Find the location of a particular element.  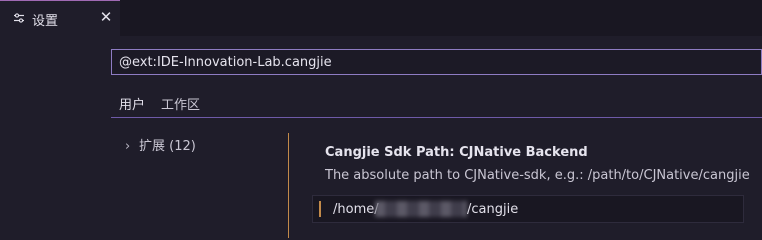

sdk-path-input: /home/ /cangjie is located at coordinates (528, 209).